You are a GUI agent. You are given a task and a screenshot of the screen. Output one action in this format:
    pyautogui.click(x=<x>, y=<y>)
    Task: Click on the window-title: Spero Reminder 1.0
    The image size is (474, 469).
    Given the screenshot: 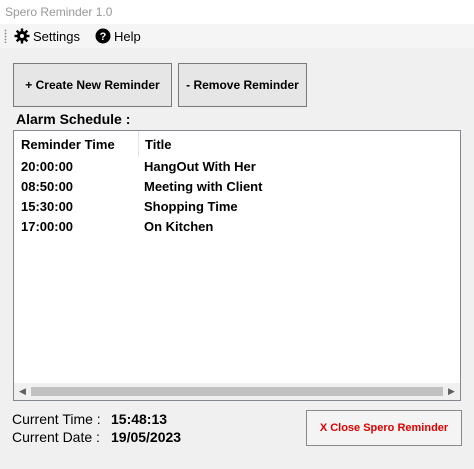 What is the action you would take?
    pyautogui.click(x=59, y=12)
    